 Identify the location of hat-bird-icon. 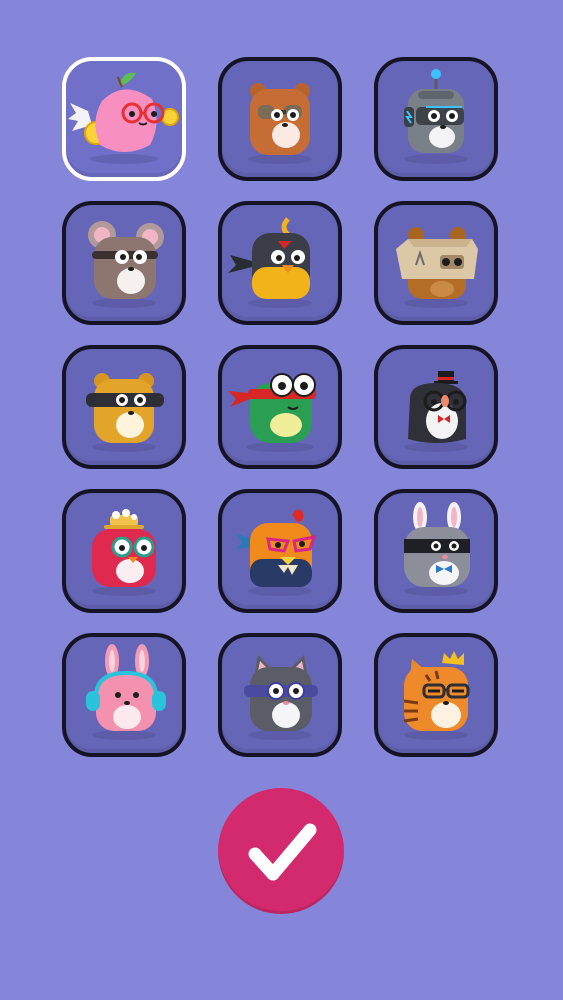
(124, 552).